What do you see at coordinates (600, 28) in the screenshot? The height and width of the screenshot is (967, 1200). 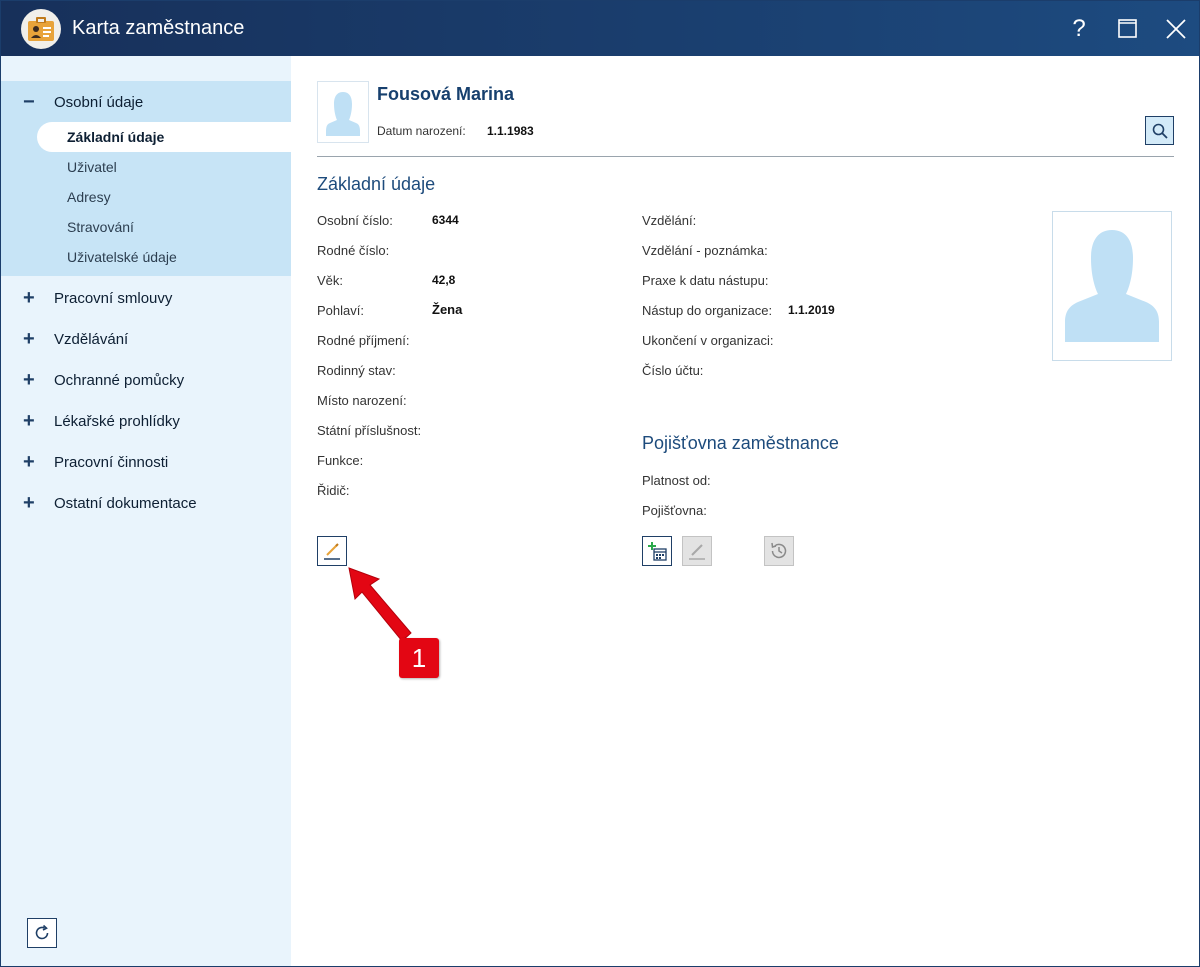 I see `title-bar: Karta zaměstnance ?` at bounding box center [600, 28].